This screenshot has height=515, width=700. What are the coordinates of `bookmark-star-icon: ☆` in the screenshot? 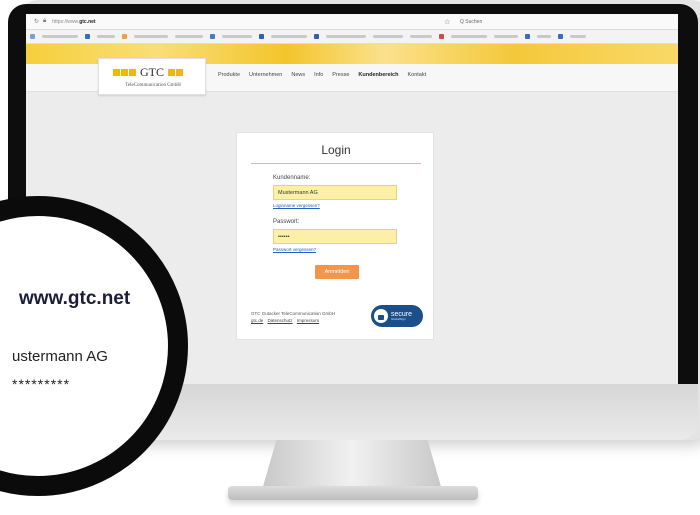 It's located at (447, 22).